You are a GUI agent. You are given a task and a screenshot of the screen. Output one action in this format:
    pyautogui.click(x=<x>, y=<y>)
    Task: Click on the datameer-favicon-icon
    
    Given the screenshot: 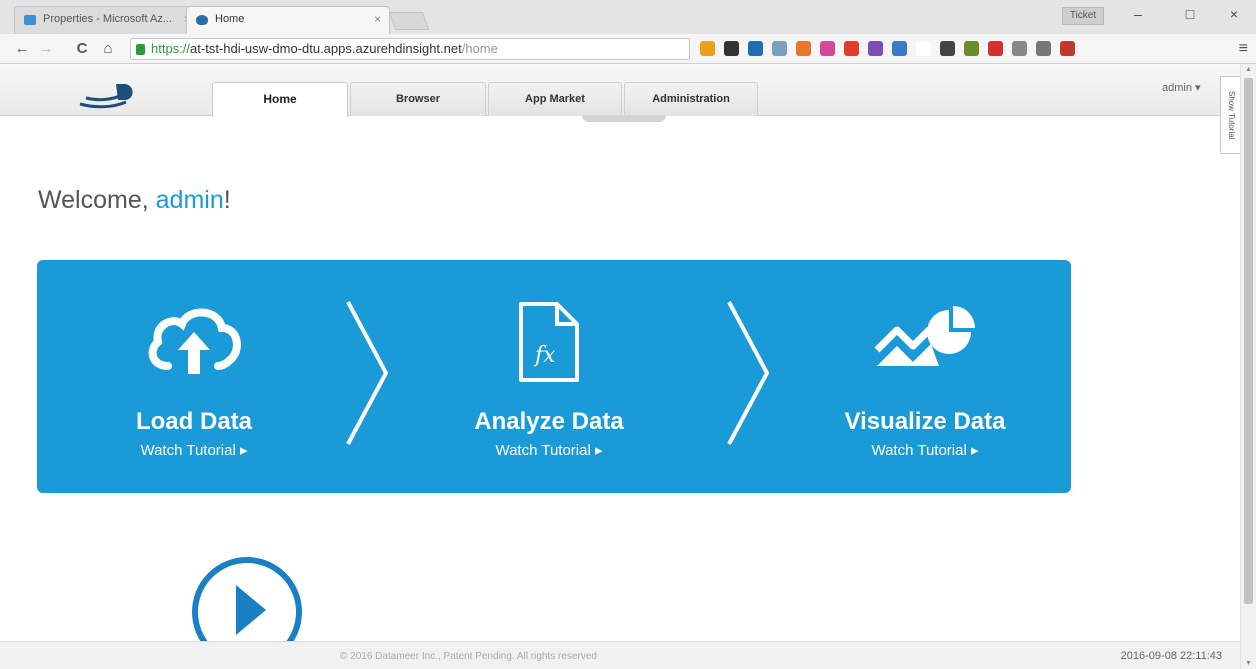 What is the action you would take?
    pyautogui.click(x=202, y=20)
    